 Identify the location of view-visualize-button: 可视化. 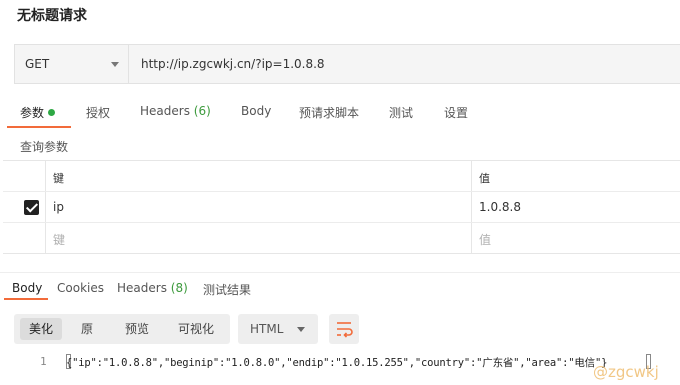
(196, 329).